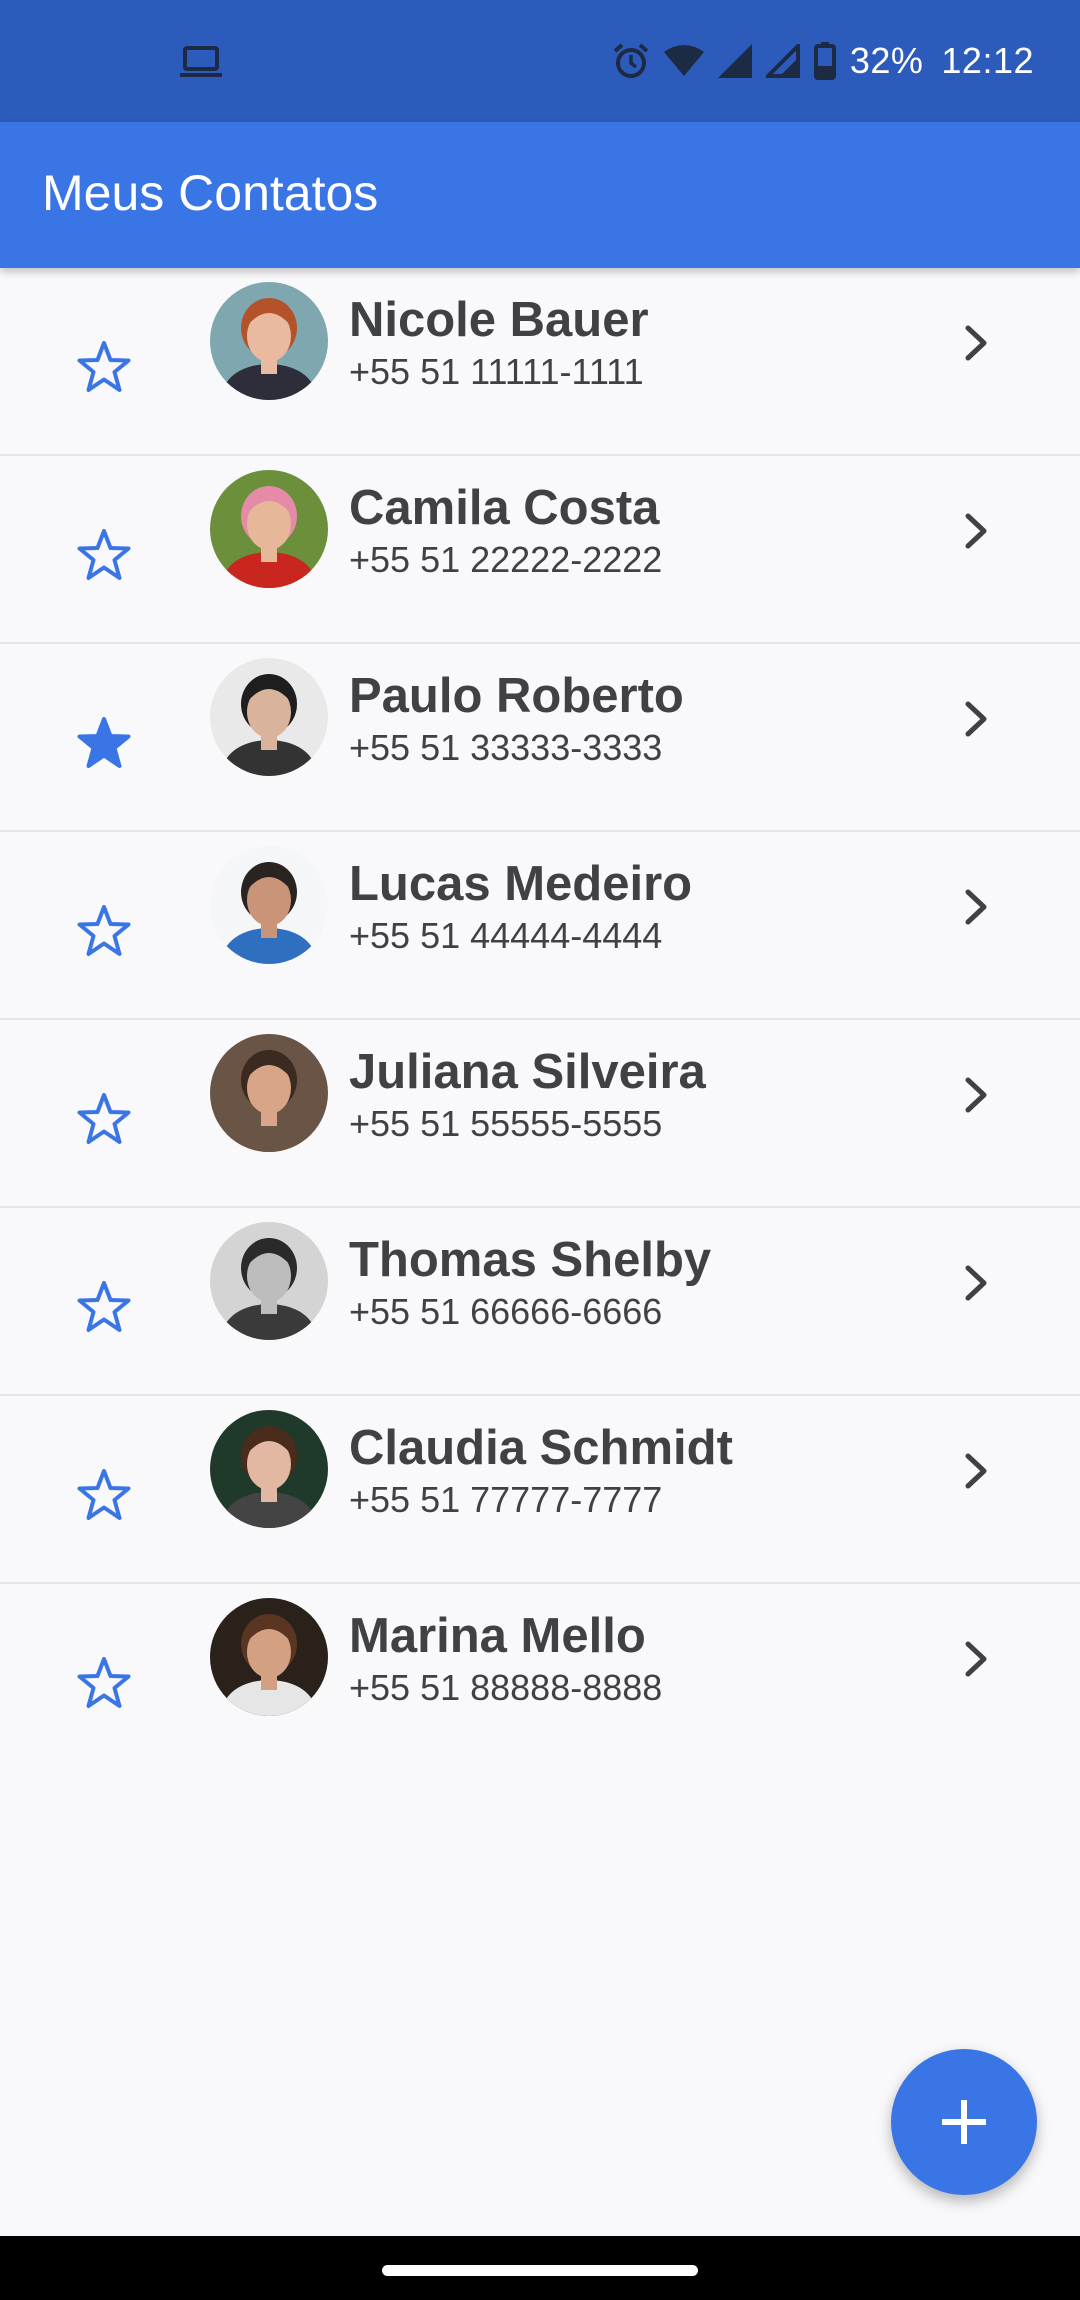 The width and height of the screenshot is (1080, 2300). I want to click on contact-row: Camila Costa +55 51 22222-2222, so click(540, 550).